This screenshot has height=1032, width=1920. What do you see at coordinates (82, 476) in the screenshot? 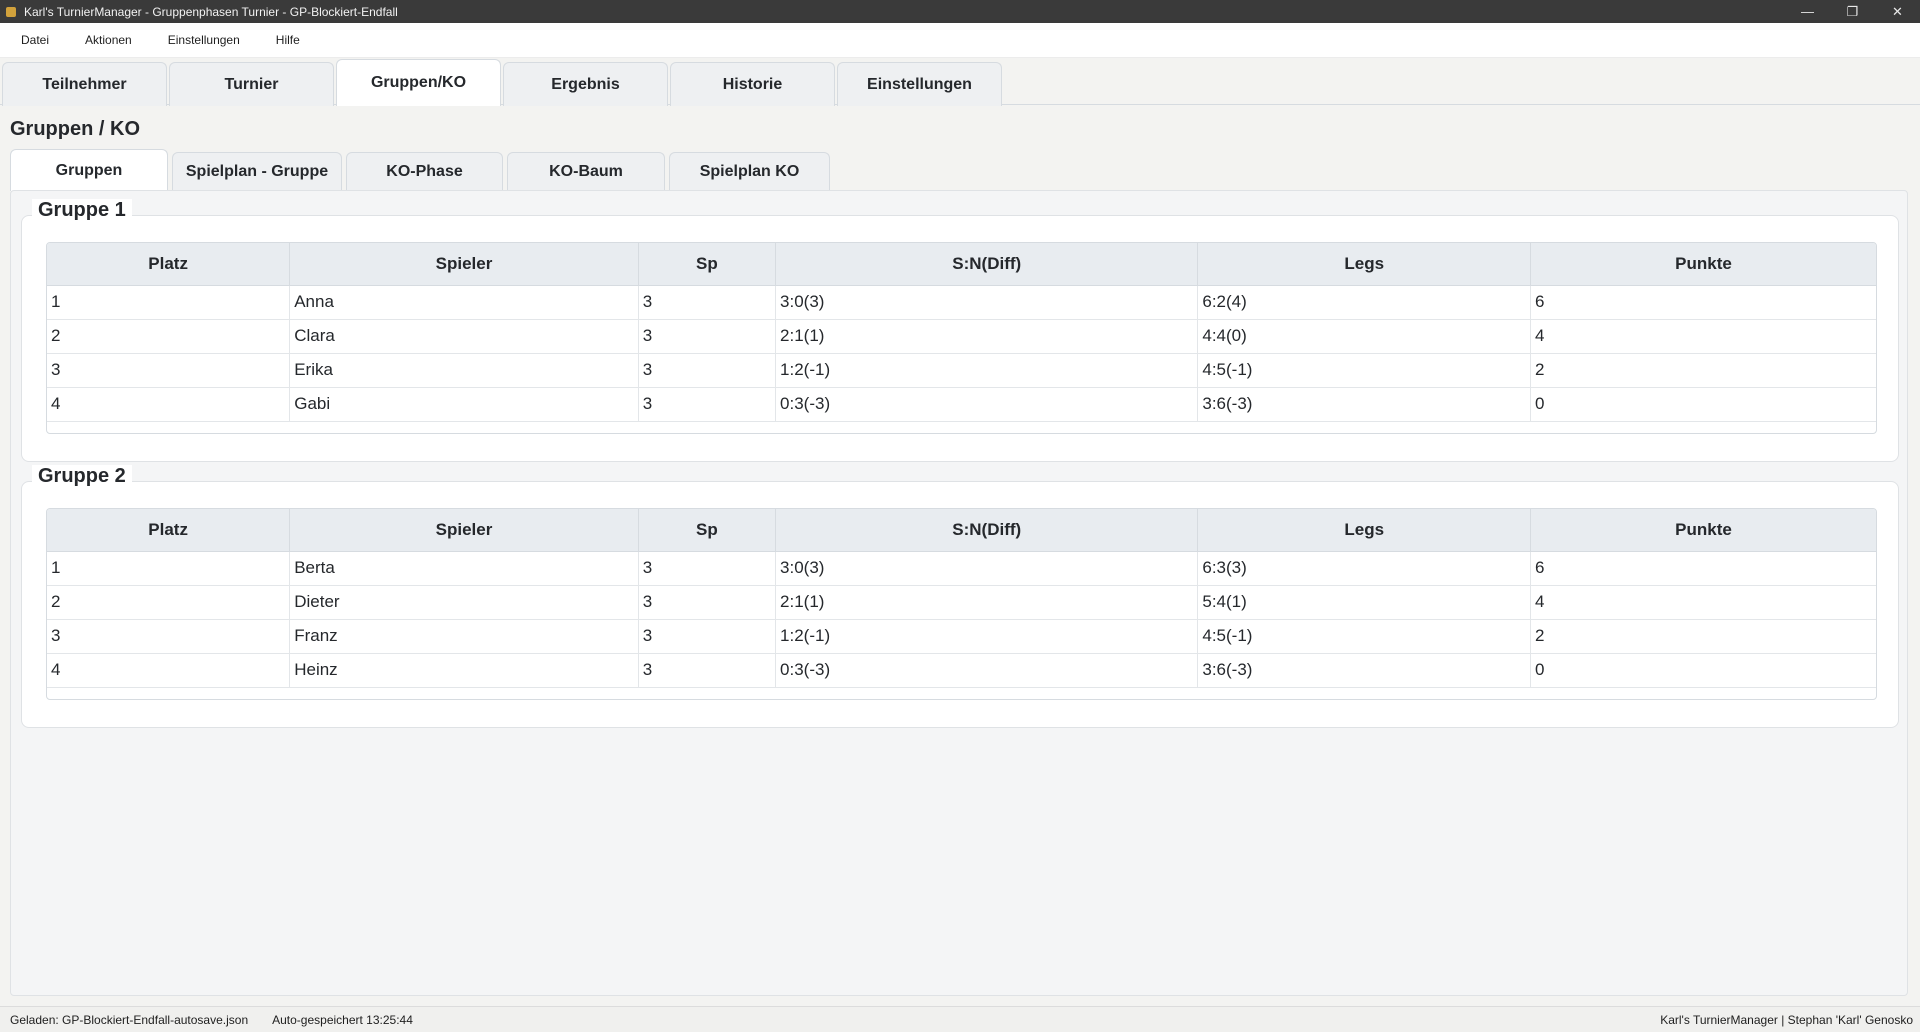
I see `group-title: Gruppe 2` at bounding box center [82, 476].